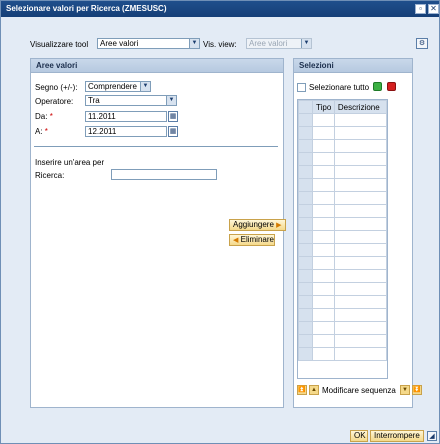  Describe the element at coordinates (433, 9) in the screenshot. I see `close-icon: ✕` at that location.